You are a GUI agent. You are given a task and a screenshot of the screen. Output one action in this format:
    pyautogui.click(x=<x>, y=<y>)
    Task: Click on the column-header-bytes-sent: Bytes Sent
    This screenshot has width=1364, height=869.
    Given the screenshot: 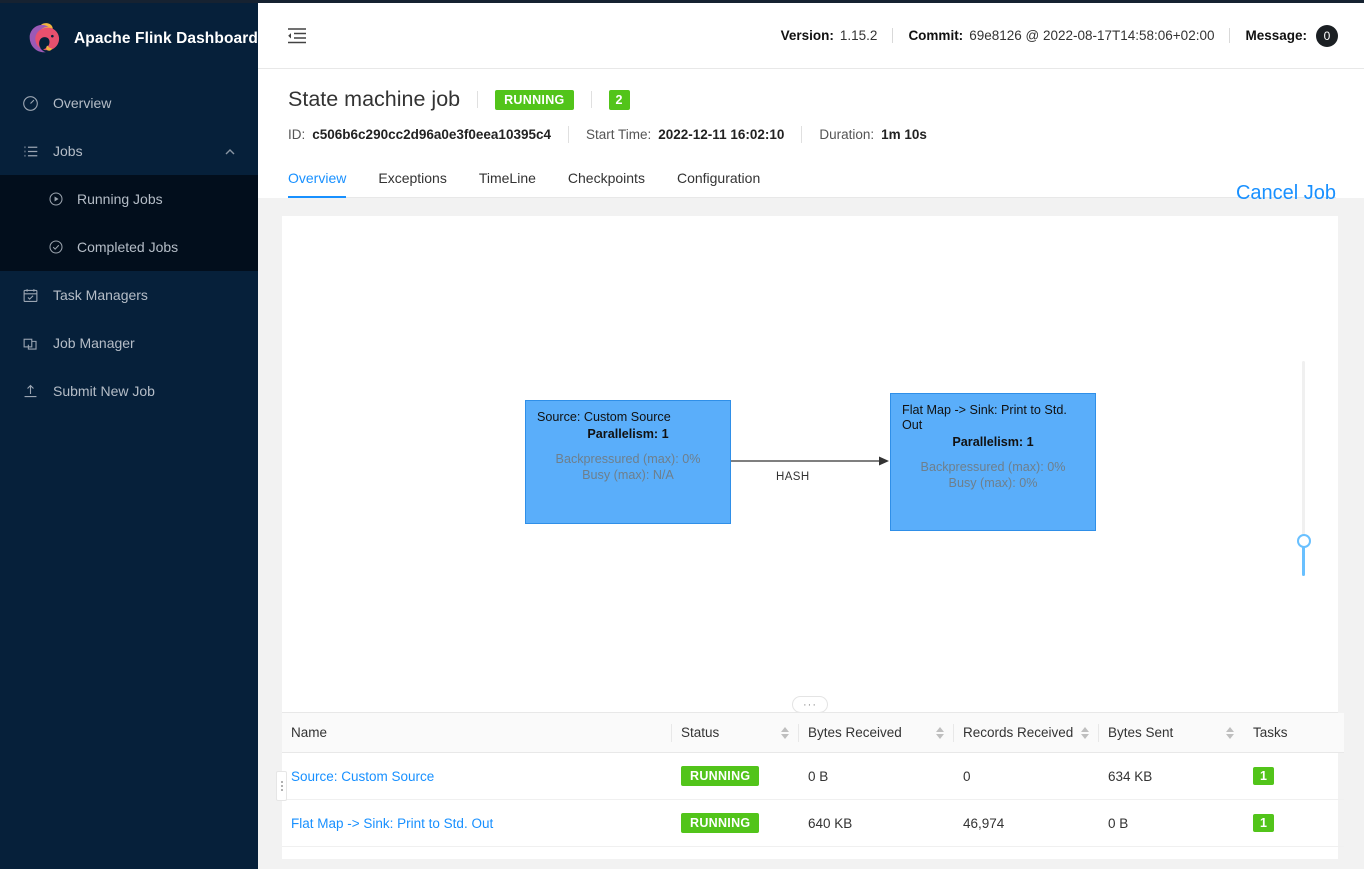 What is the action you would take?
    pyautogui.click(x=1171, y=733)
    